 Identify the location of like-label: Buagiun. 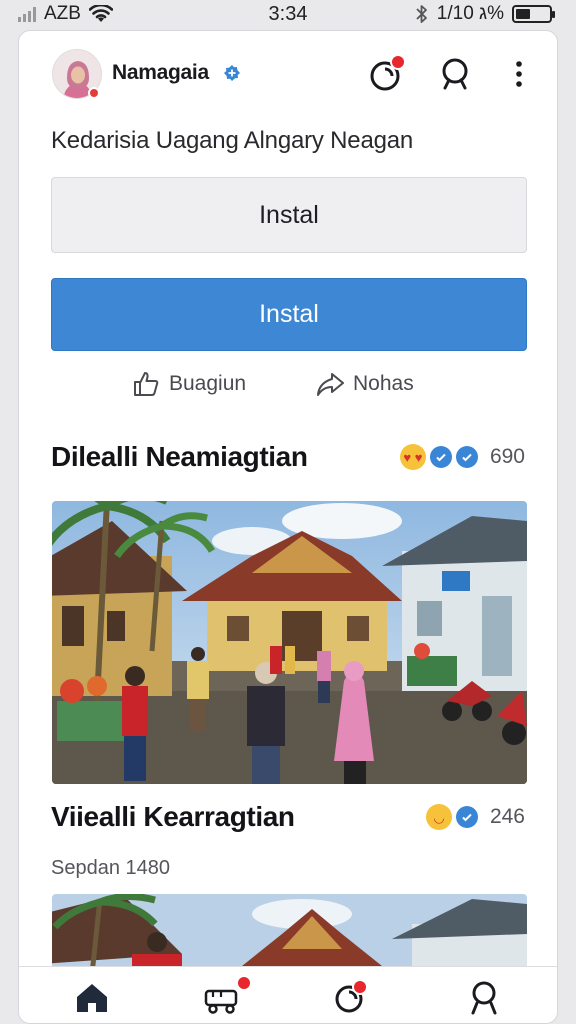
(208, 383).